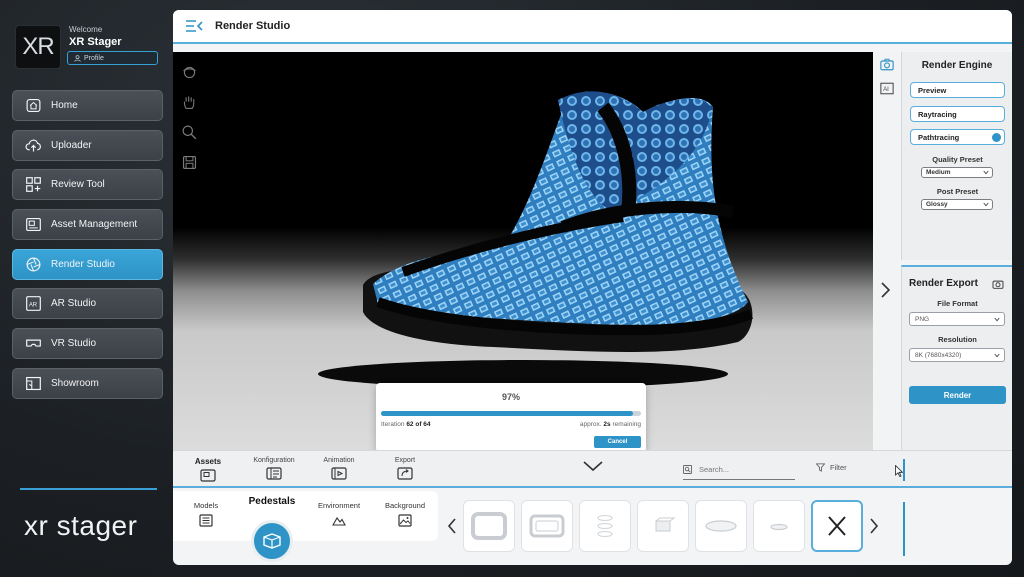 This screenshot has height=577, width=1024. What do you see at coordinates (274, 460) in the screenshot?
I see `tab-label: Konfiguration` at bounding box center [274, 460].